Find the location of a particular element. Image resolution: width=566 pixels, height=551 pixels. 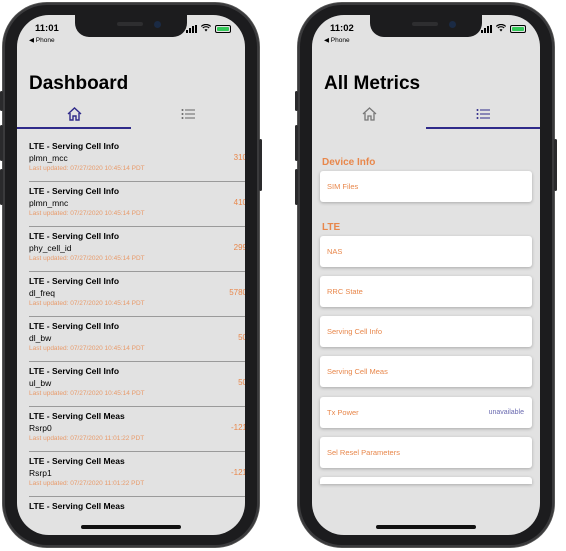

page-title: All Metrics is located at coordinates (372, 83).